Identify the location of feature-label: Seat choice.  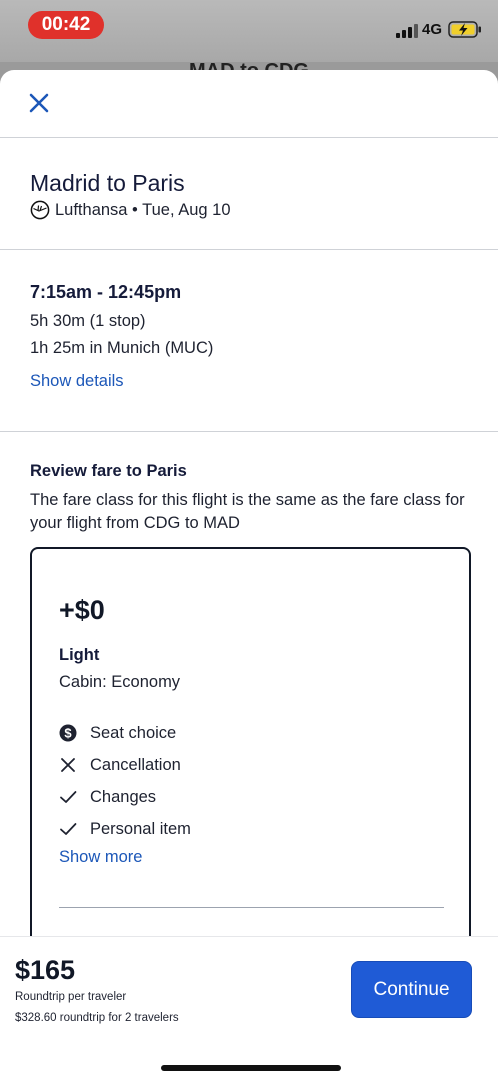
(133, 732).